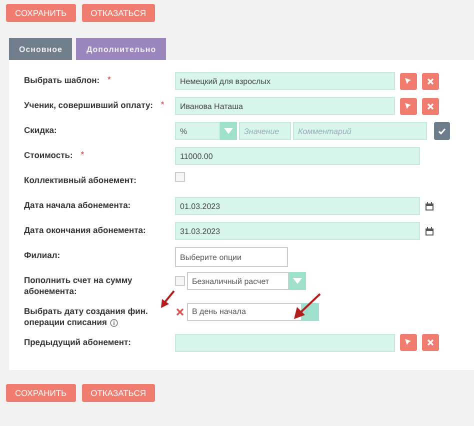 This screenshot has height=426, width=474. What do you see at coordinates (297, 231) in the screenshot?
I see `date-field: 31.03.2023` at bounding box center [297, 231].